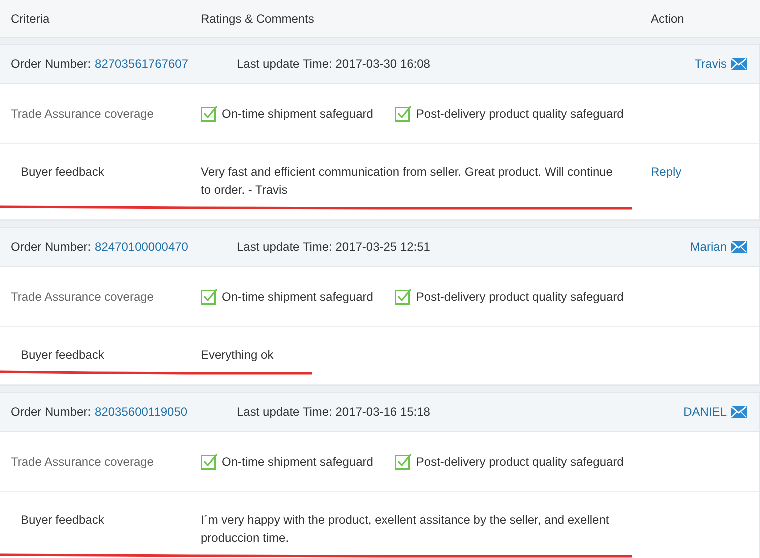 This screenshot has width=760, height=558. What do you see at coordinates (405, 529) in the screenshot?
I see `feedback-text: I´m very happy with the product, exellent assitance by the seller, and exellent produccion time.` at bounding box center [405, 529].